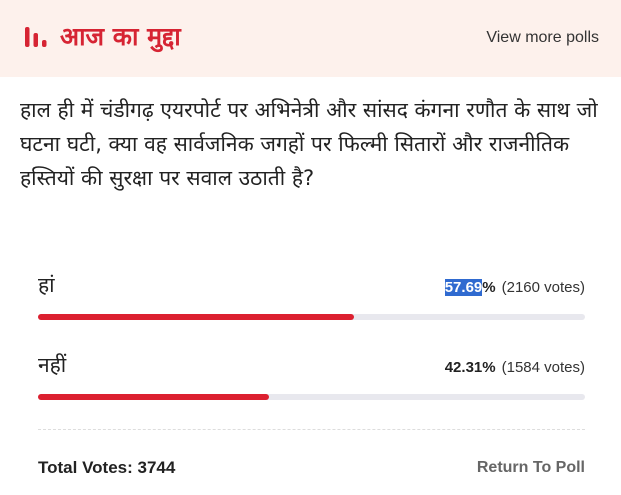 The width and height of the screenshot is (621, 495). What do you see at coordinates (107, 467) in the screenshot?
I see `total-votes: Total Votes: 3744` at bounding box center [107, 467].